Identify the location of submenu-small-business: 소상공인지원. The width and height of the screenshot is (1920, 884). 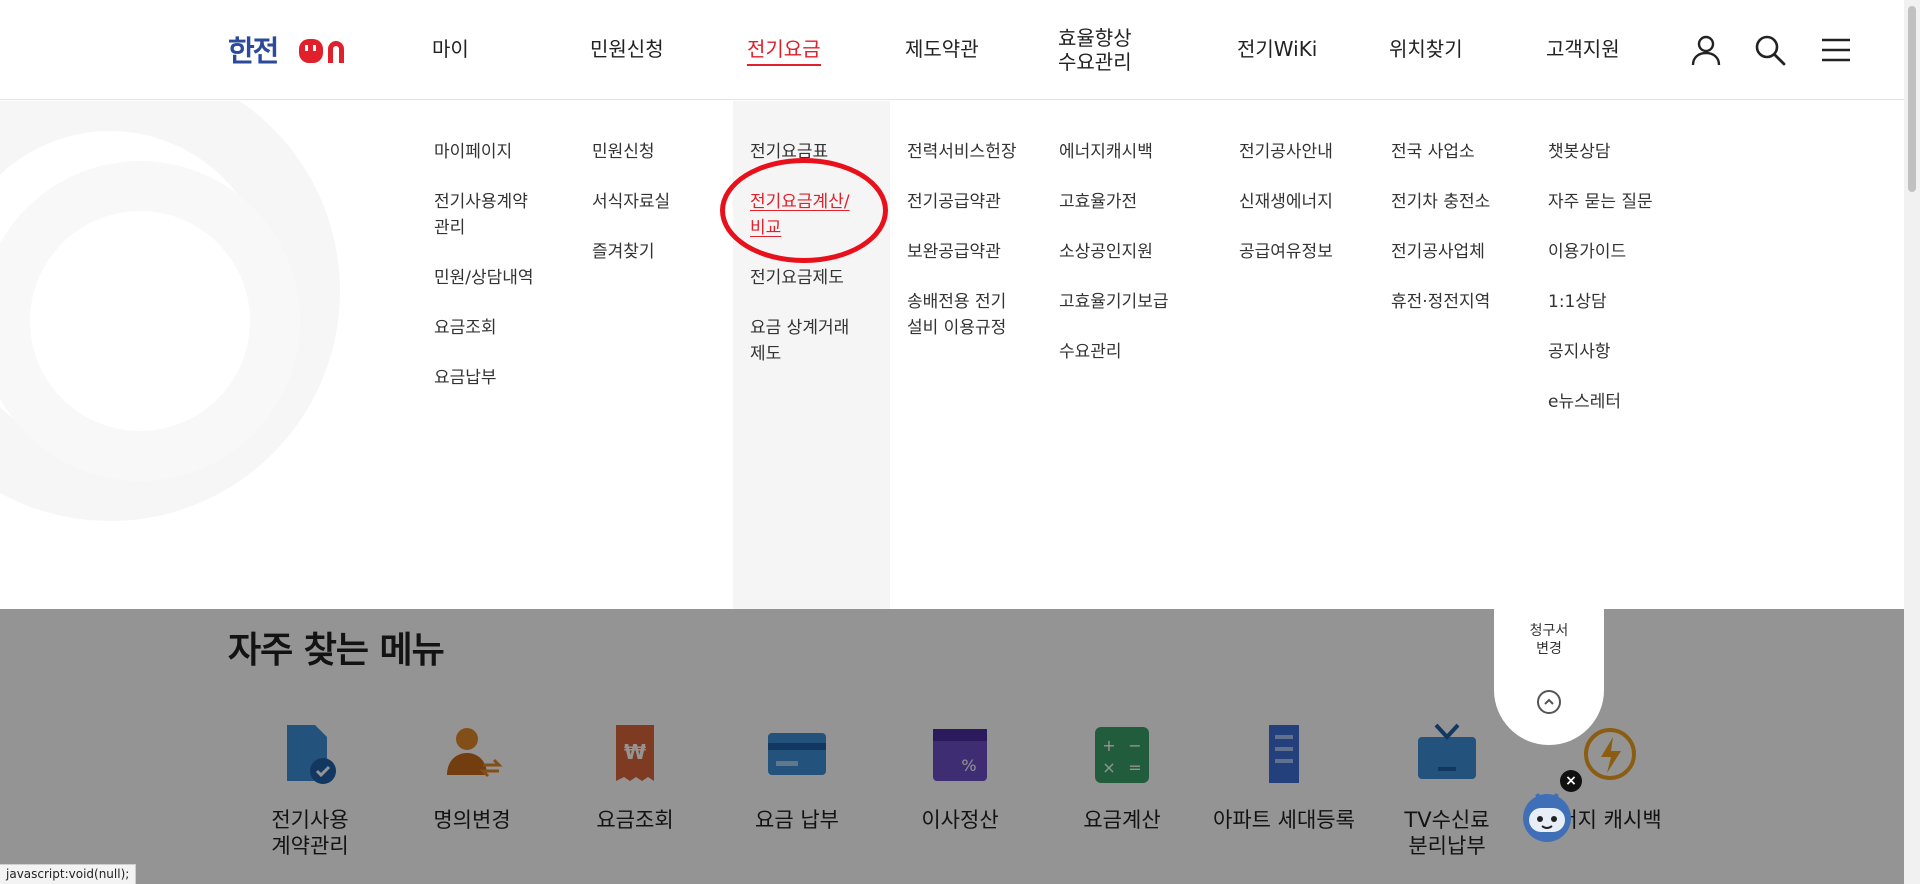
(1134, 252).